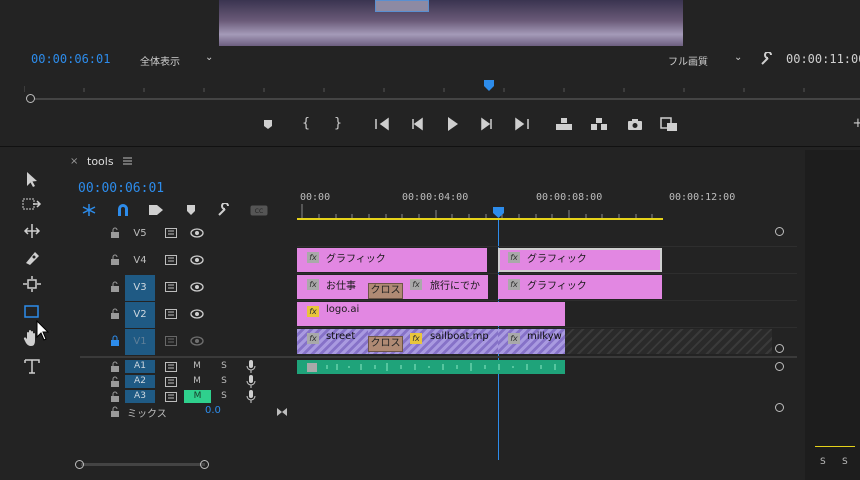 The image size is (860, 480). I want to click on solo-left-button: S, so click(823, 462).